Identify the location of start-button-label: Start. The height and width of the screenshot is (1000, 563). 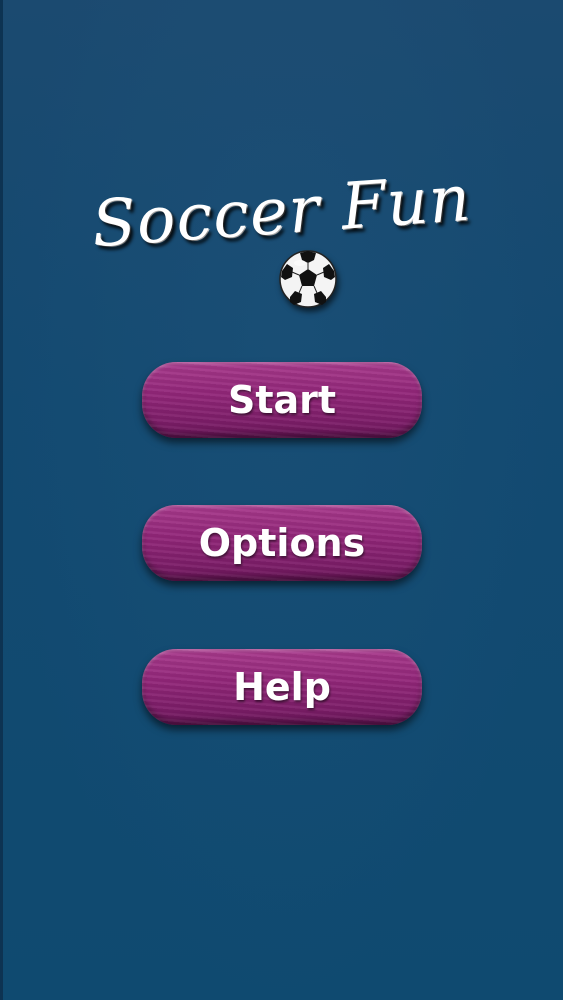
(282, 400).